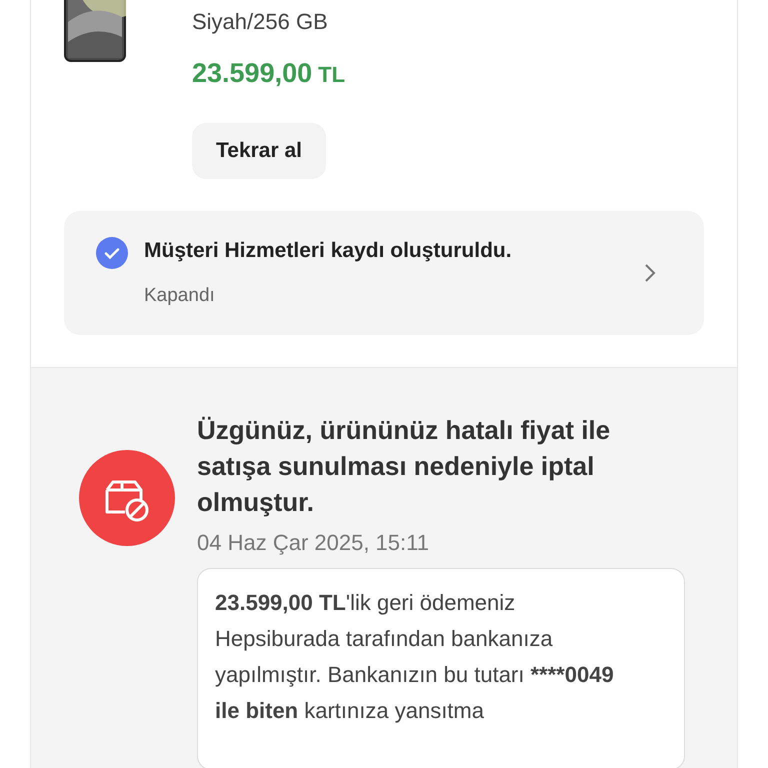 The image size is (768, 768). Describe the element at coordinates (180, 296) in the screenshot. I see `support-record-status: Kapandı` at that location.